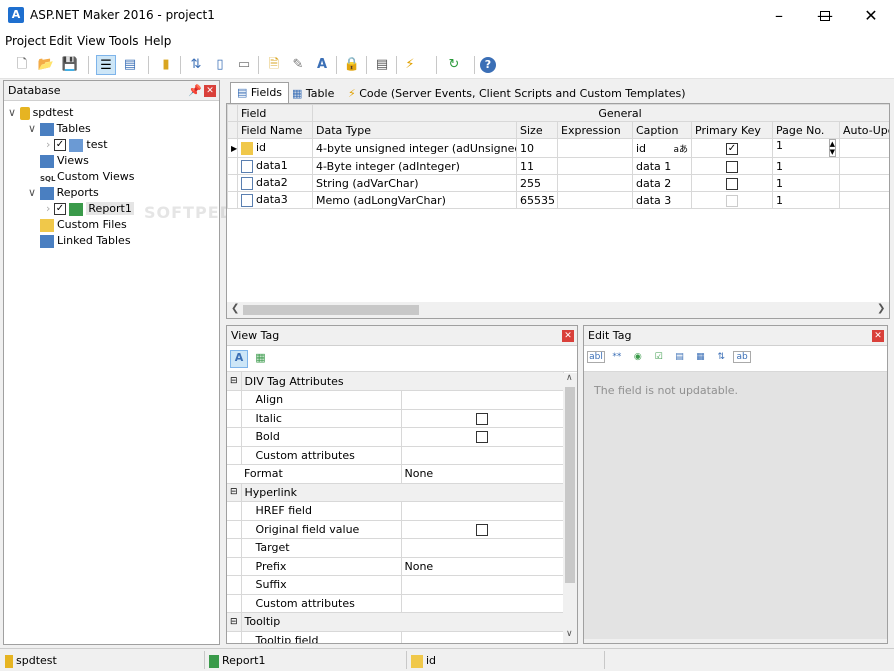 This screenshot has width=894, height=671. I want to click on field-name-cell: id, so click(275, 148).